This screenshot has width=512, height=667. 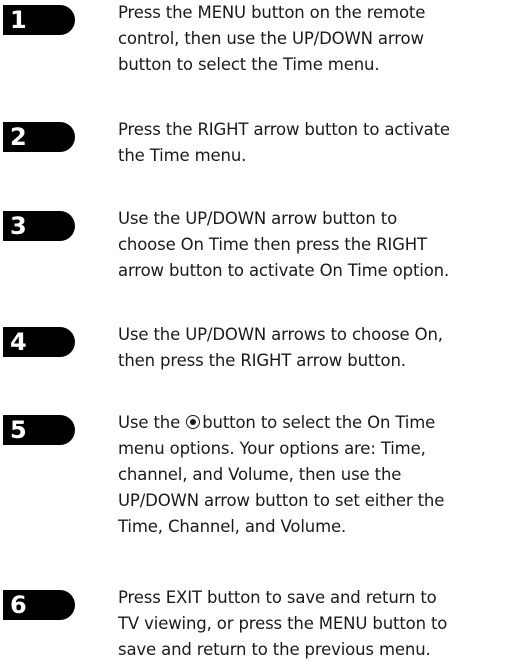 What do you see at coordinates (18, 226) in the screenshot?
I see `step-number: 3` at bounding box center [18, 226].